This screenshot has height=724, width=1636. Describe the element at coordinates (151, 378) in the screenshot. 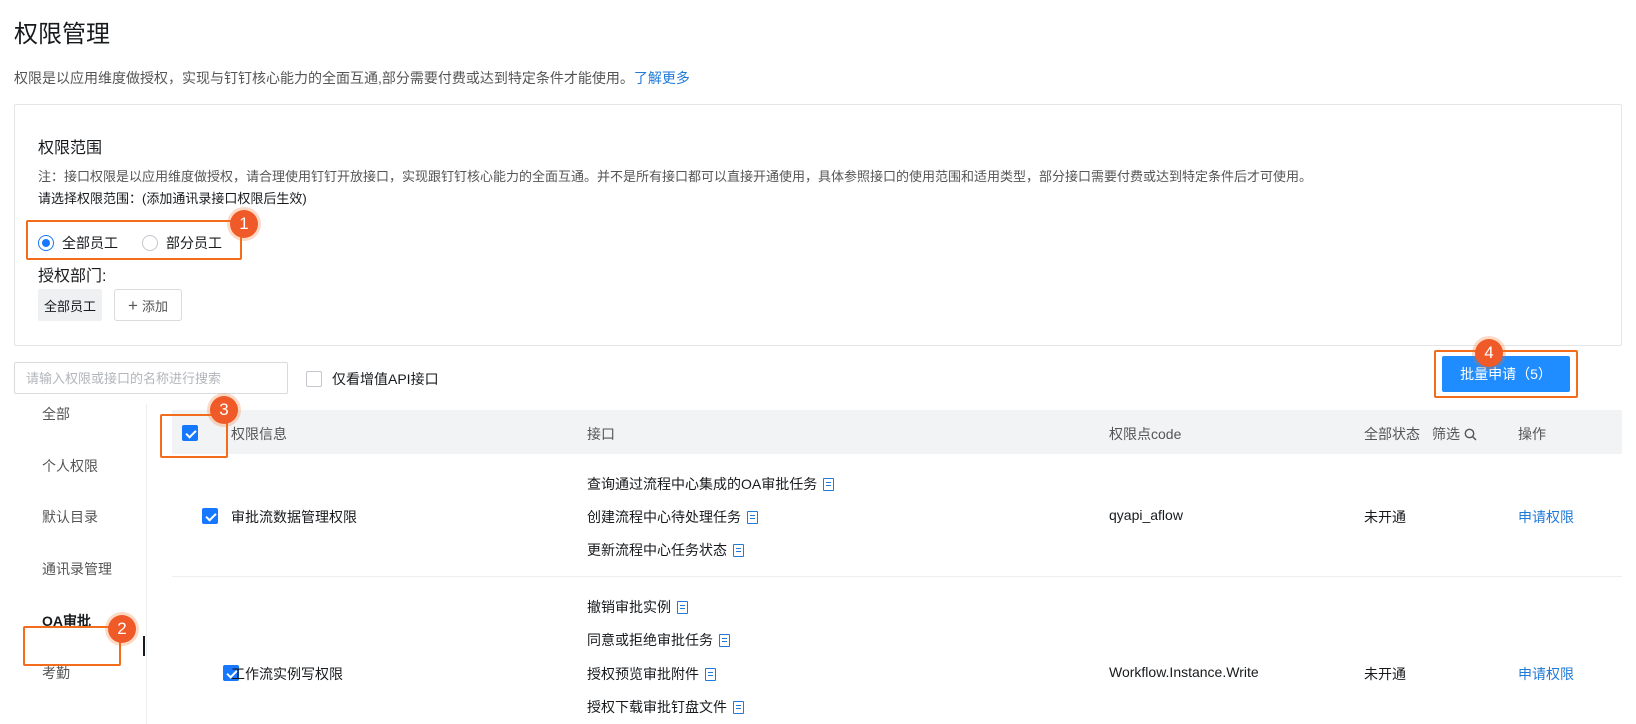

I see `search-input` at that location.